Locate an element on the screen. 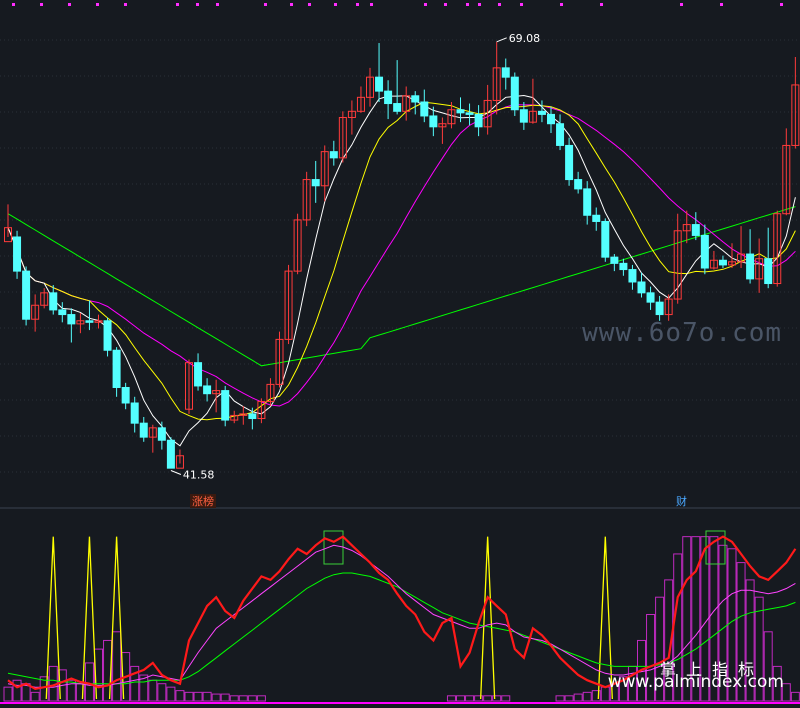 The height and width of the screenshot is (708, 800). event-label-1: 涨榜 is located at coordinates (203, 501).